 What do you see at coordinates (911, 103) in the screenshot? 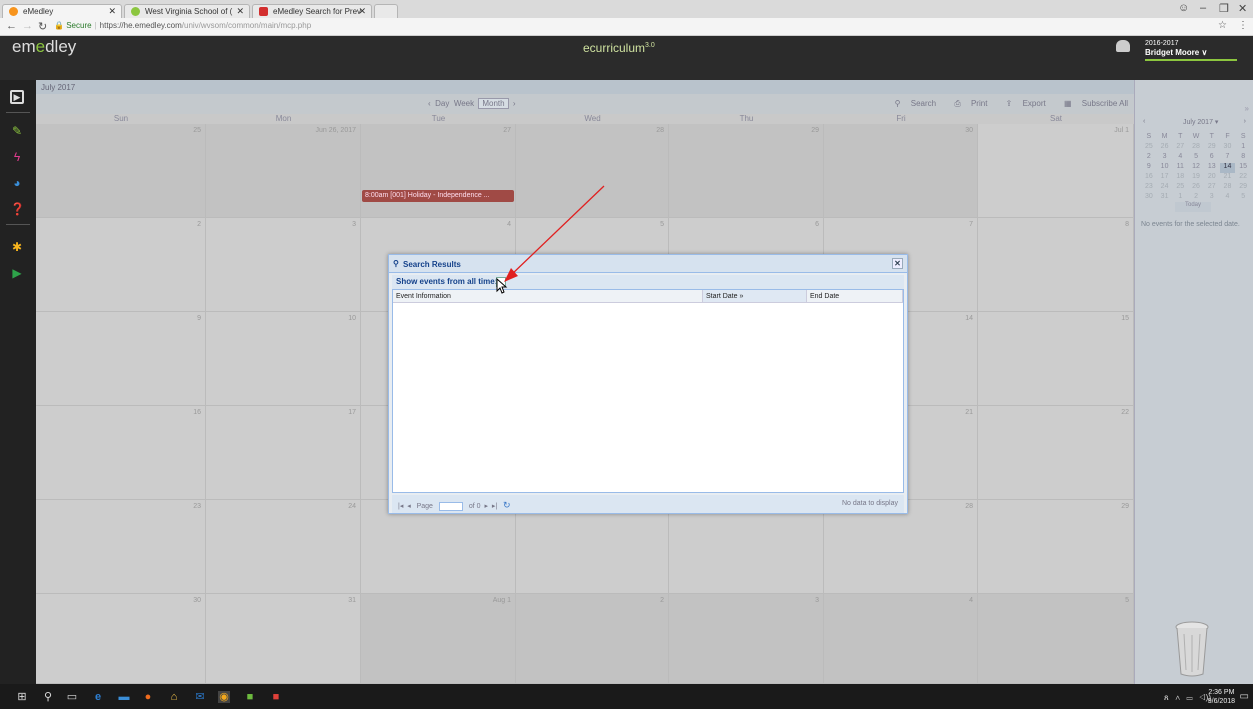
I see `search-tool: ⚲ Search` at bounding box center [911, 103].